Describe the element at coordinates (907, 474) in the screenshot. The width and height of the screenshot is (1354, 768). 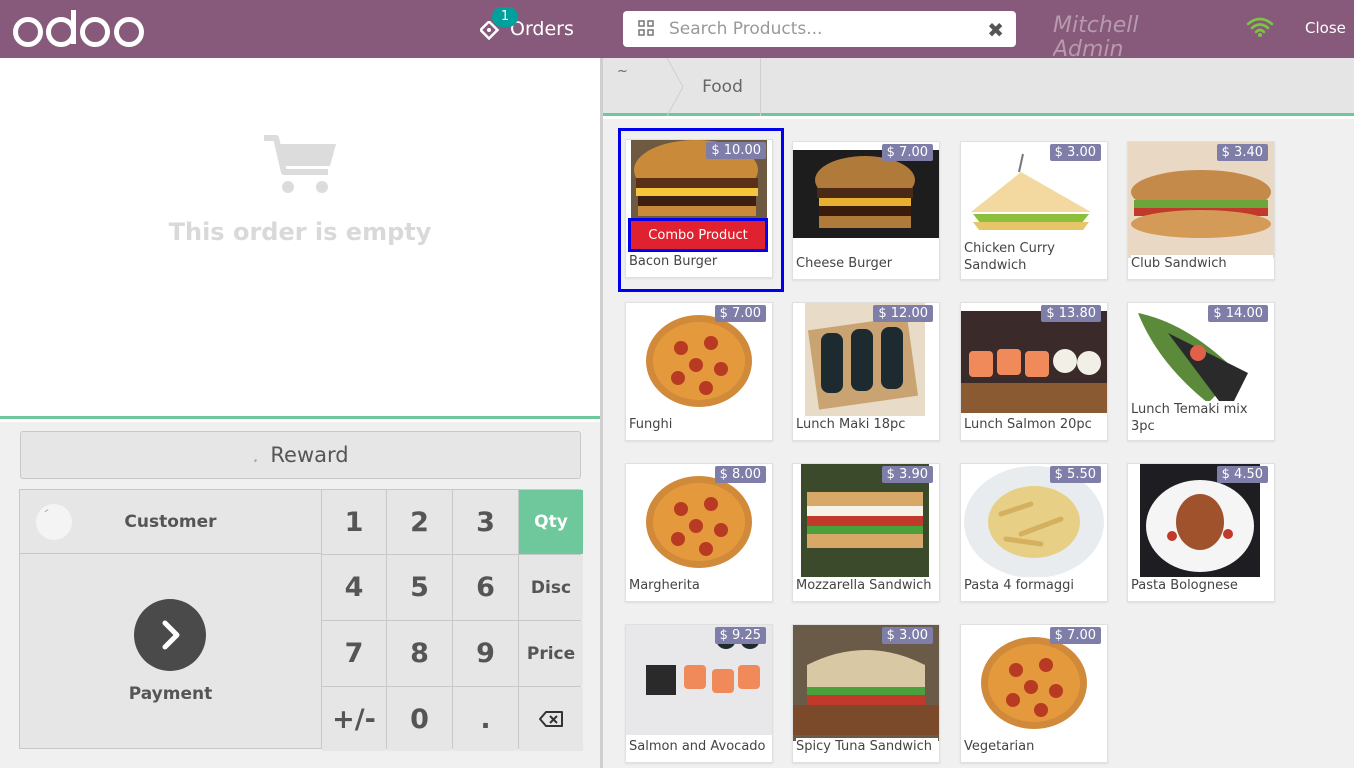
I see `product-price: $ 3.90` at that location.